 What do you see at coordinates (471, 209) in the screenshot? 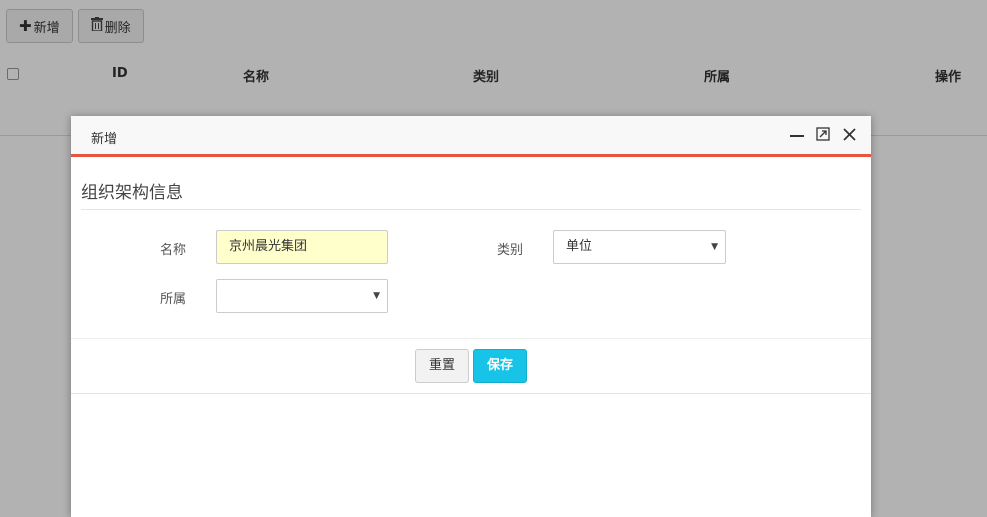
I see `section-divider` at bounding box center [471, 209].